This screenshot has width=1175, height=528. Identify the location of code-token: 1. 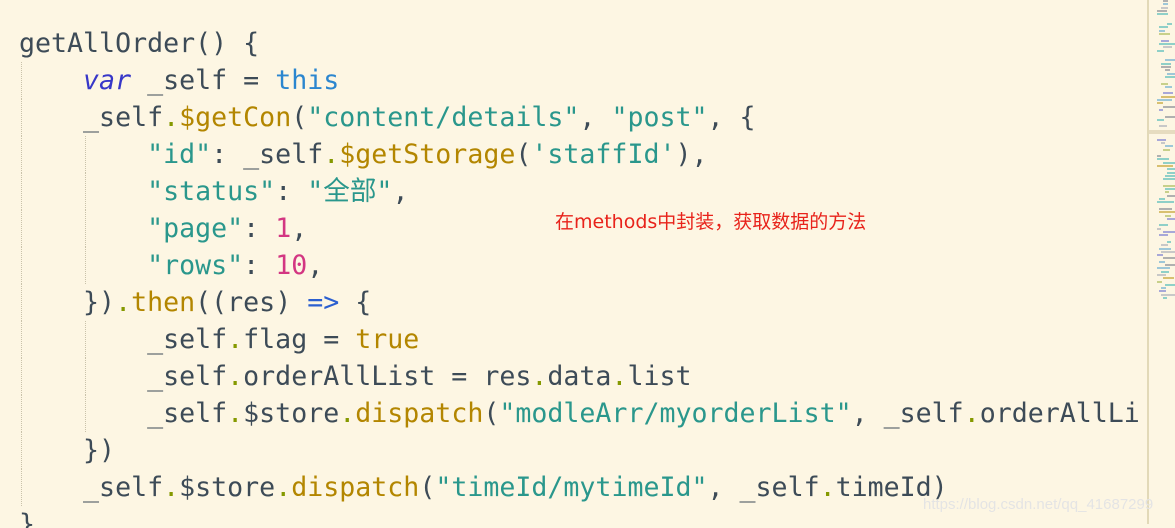
(283, 228).